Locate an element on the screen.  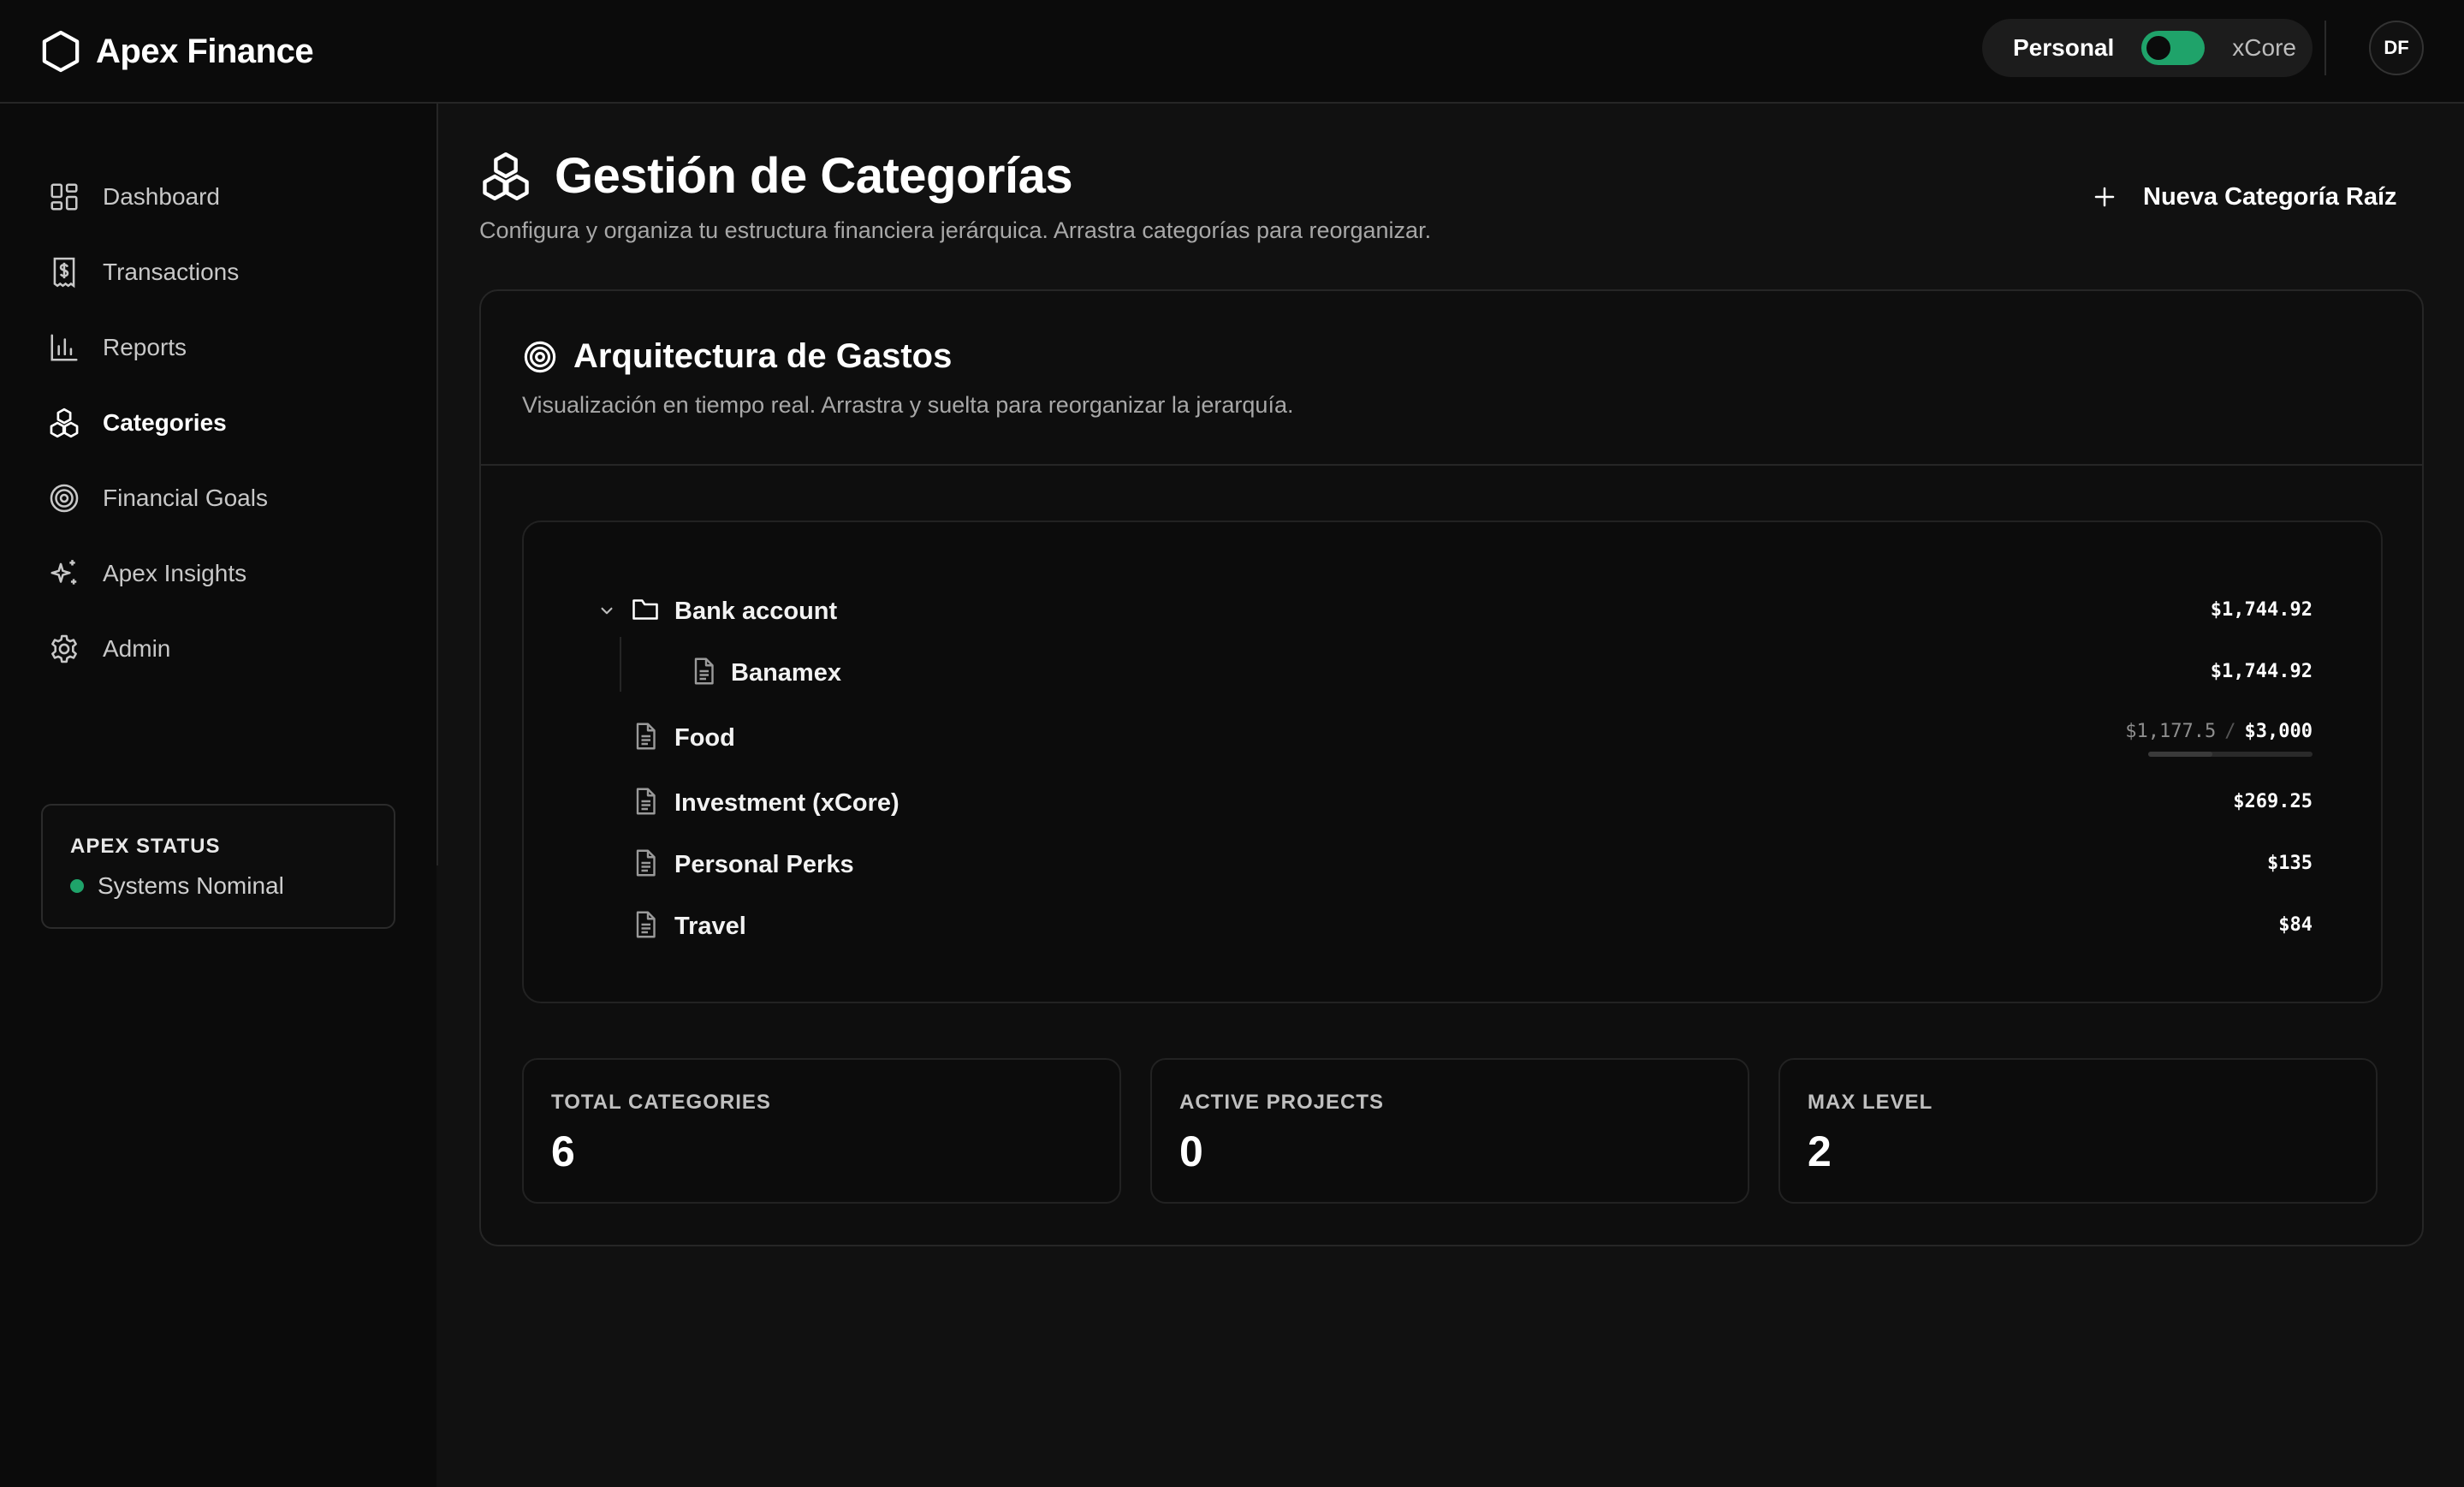
sidebar-item-categories: Categories is located at coordinates (137, 422).